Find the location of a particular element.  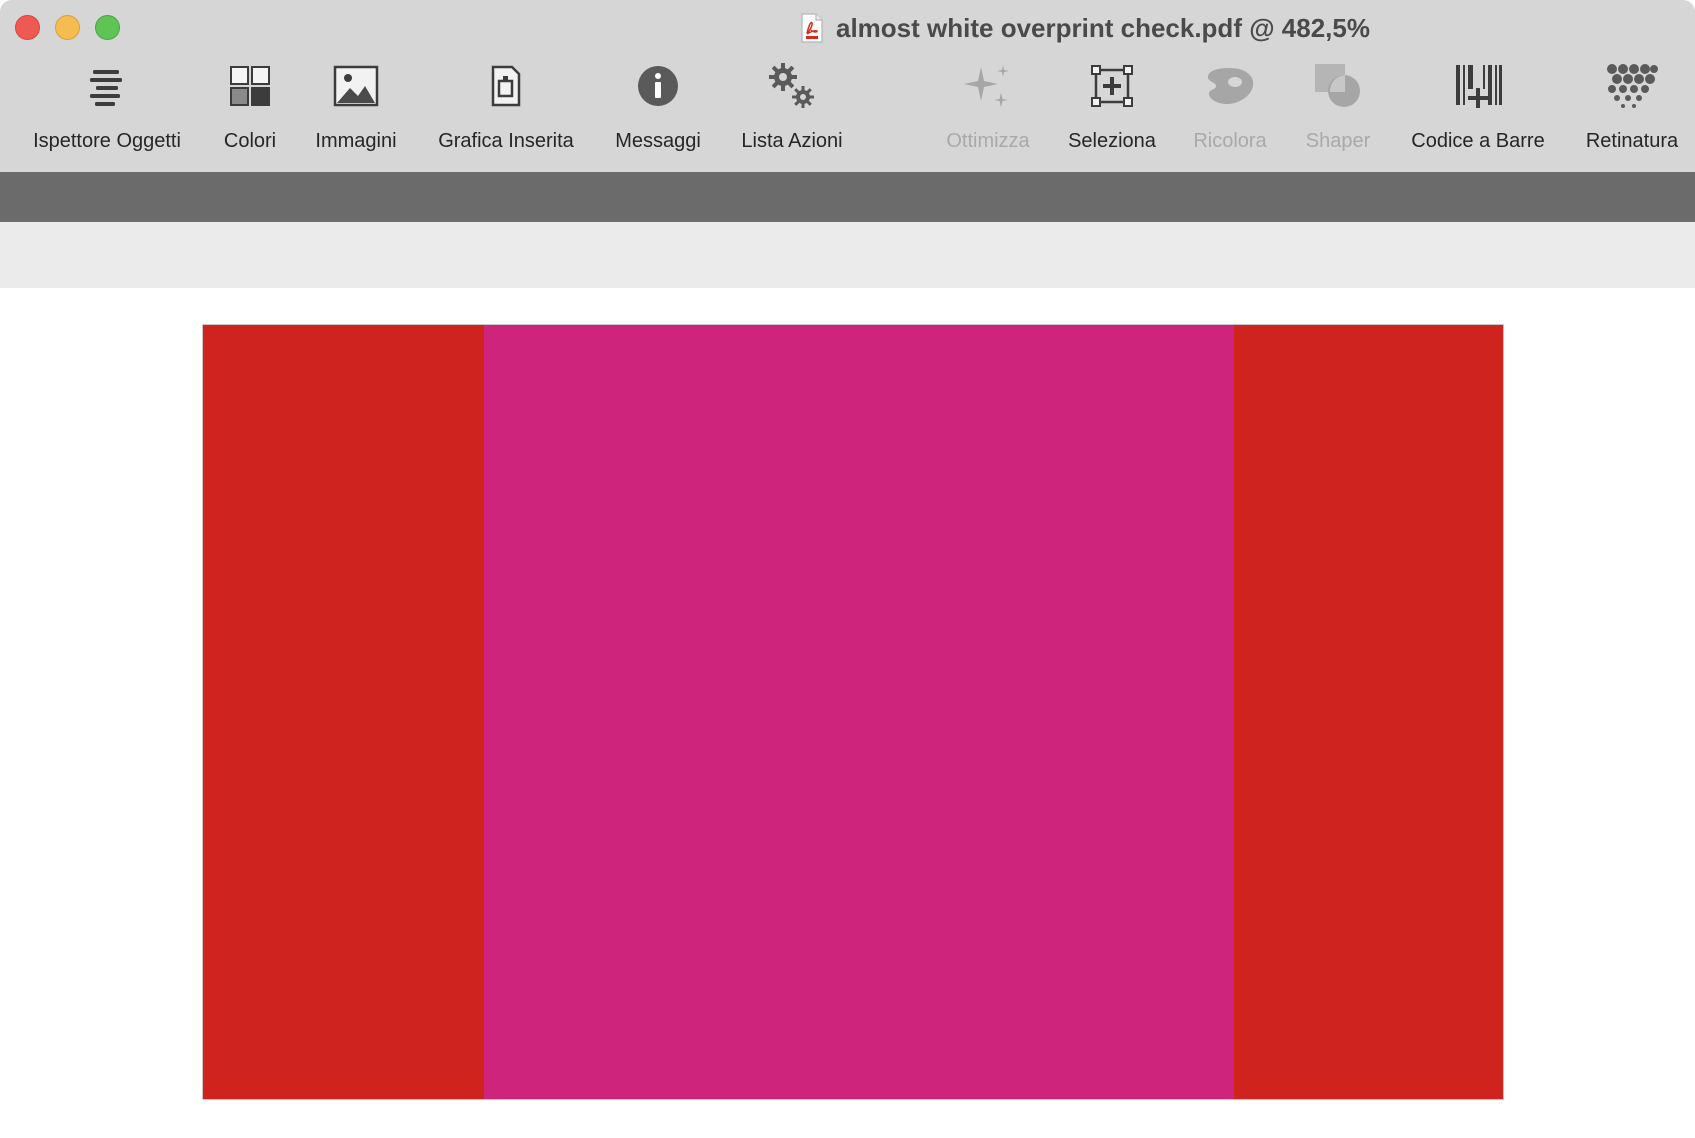

toolbar-item-select: Seleziona is located at coordinates (1112, 108).